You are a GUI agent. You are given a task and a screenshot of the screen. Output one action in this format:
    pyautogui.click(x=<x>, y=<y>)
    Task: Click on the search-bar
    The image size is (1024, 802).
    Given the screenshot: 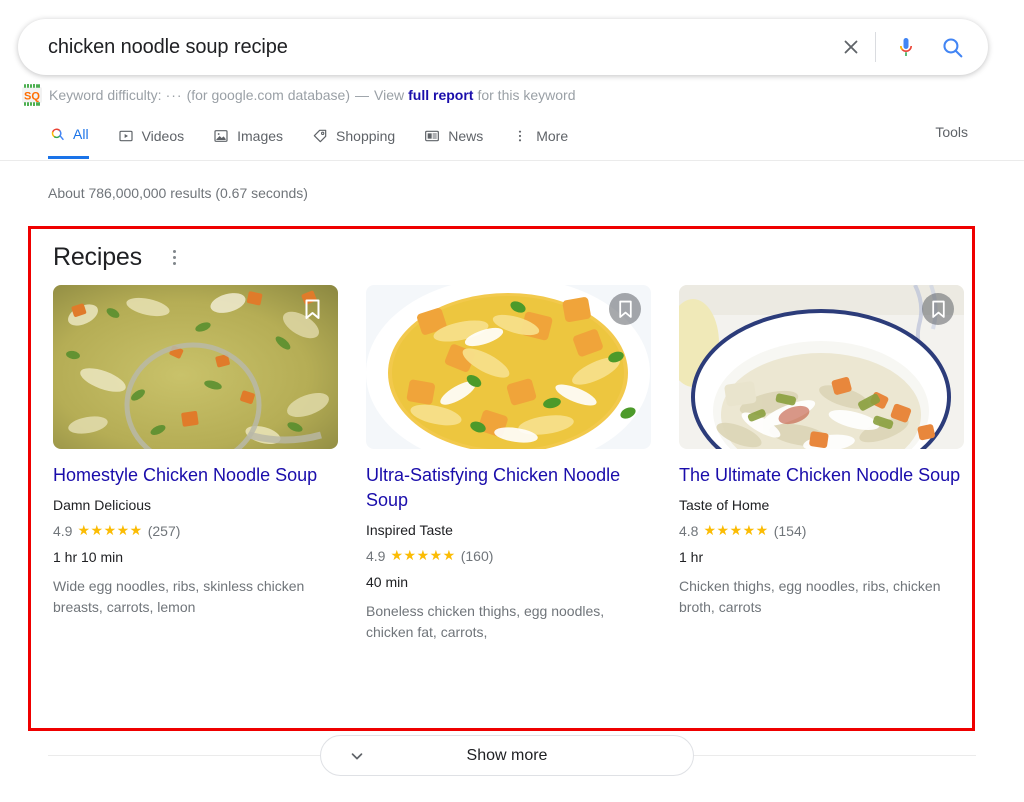 What is the action you would take?
    pyautogui.click(x=503, y=47)
    